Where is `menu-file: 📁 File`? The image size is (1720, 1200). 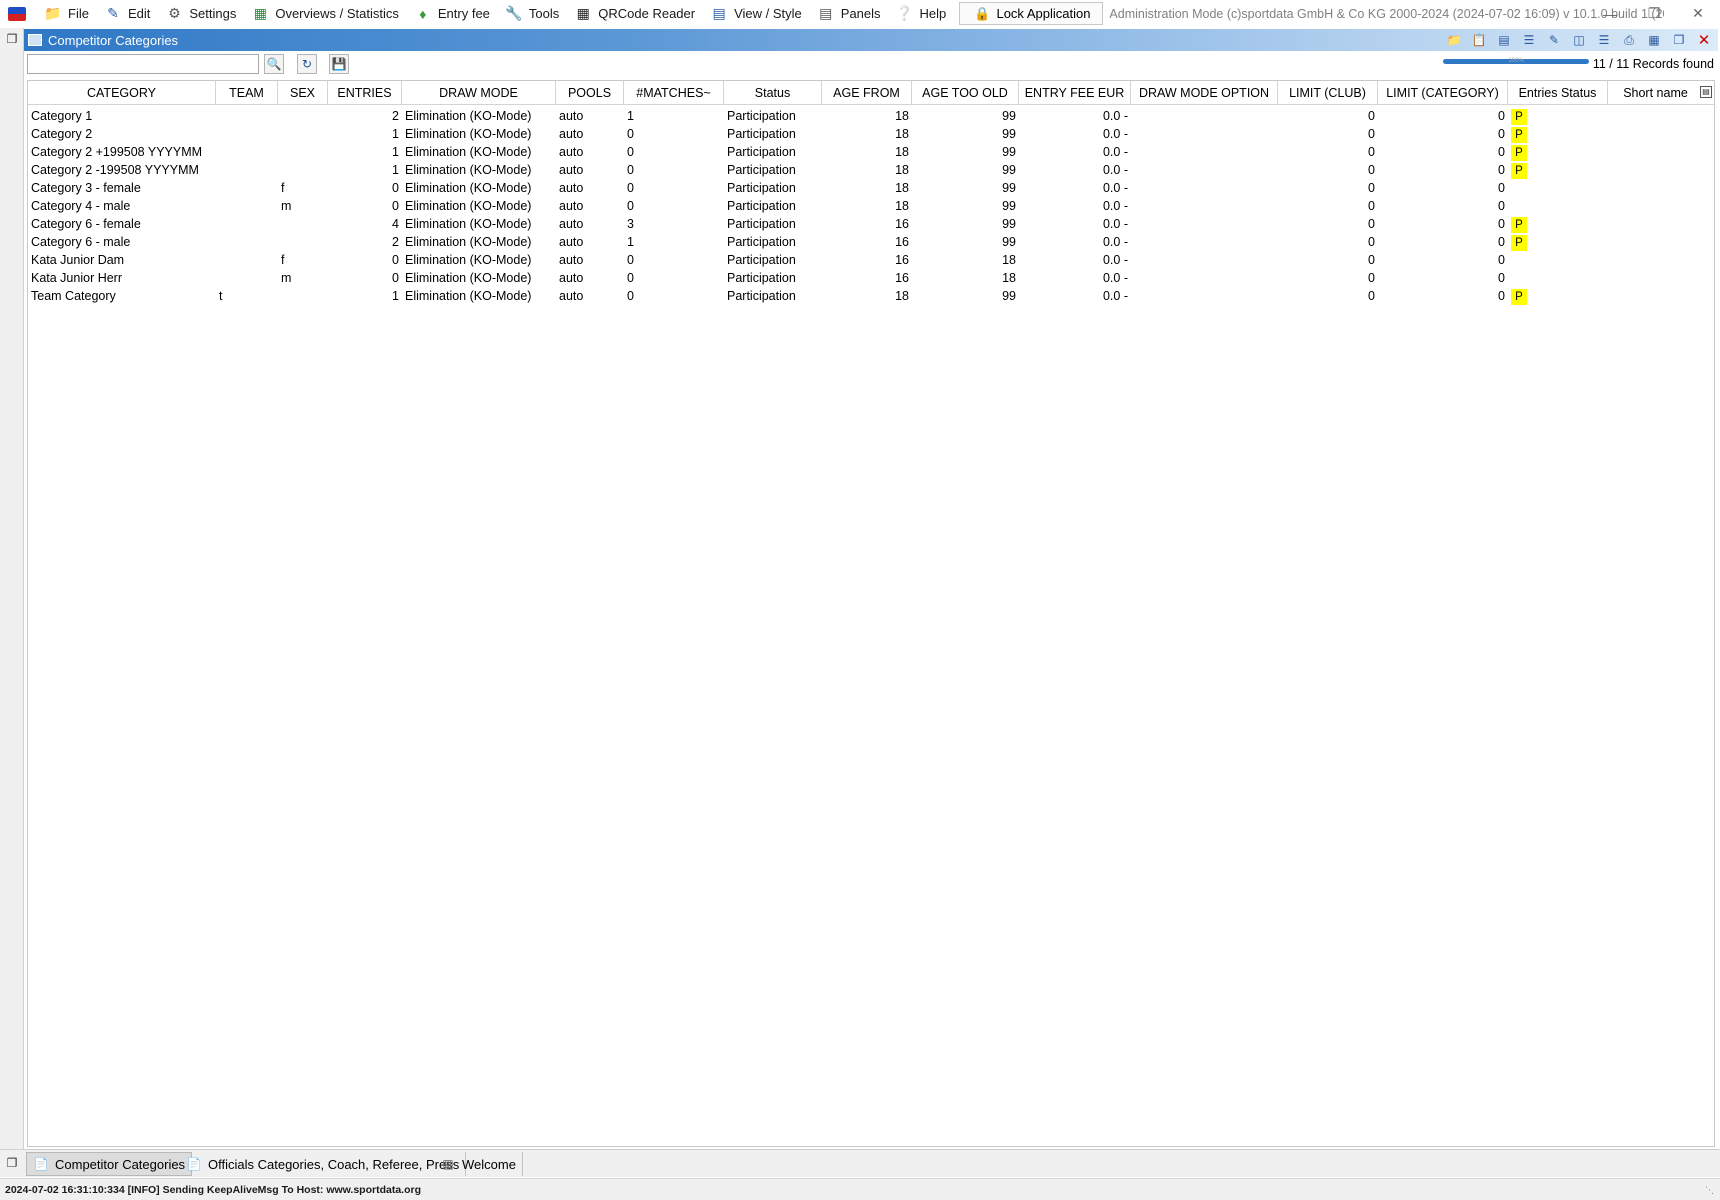 menu-file: 📁 File is located at coordinates (66, 13).